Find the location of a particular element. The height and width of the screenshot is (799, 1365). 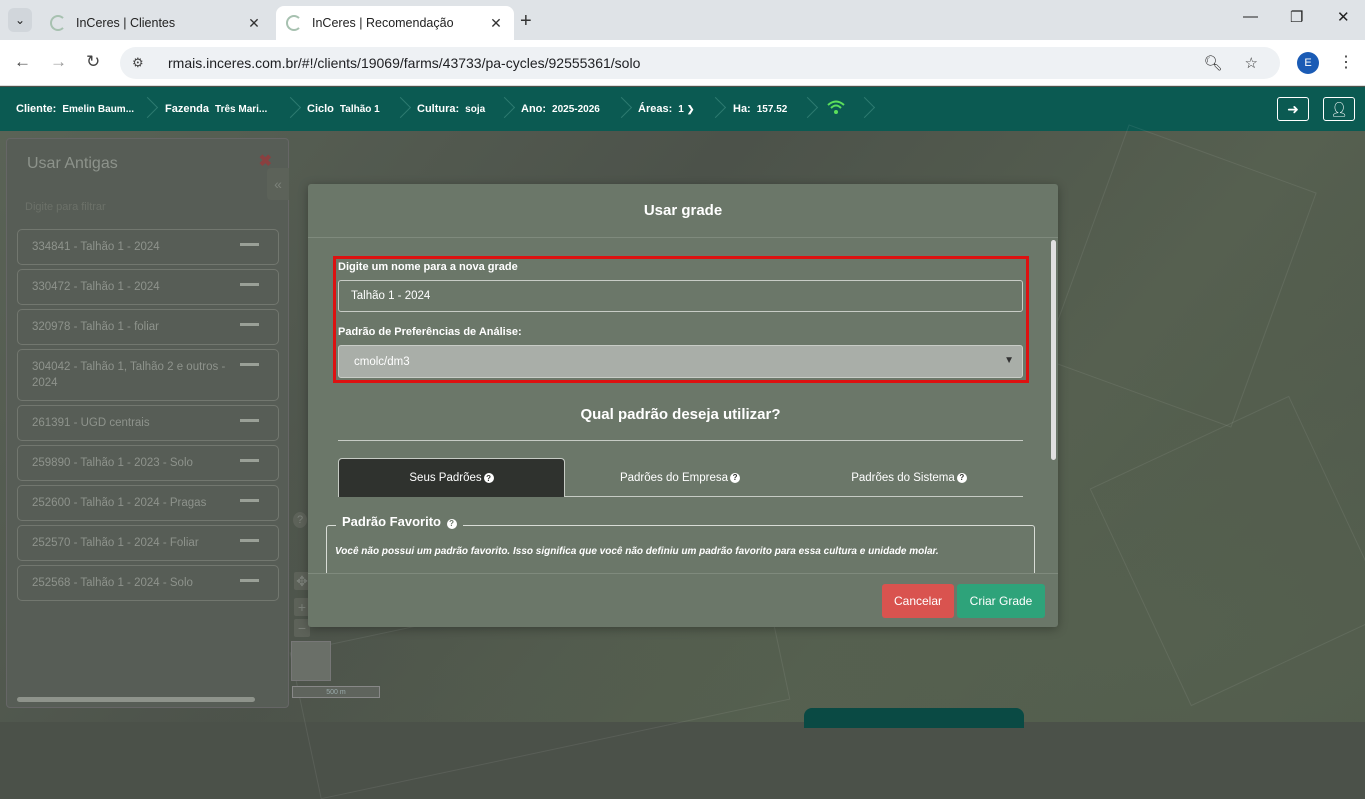

list-item-label: 261391 - UGD centrais is located at coordinates (91, 423).